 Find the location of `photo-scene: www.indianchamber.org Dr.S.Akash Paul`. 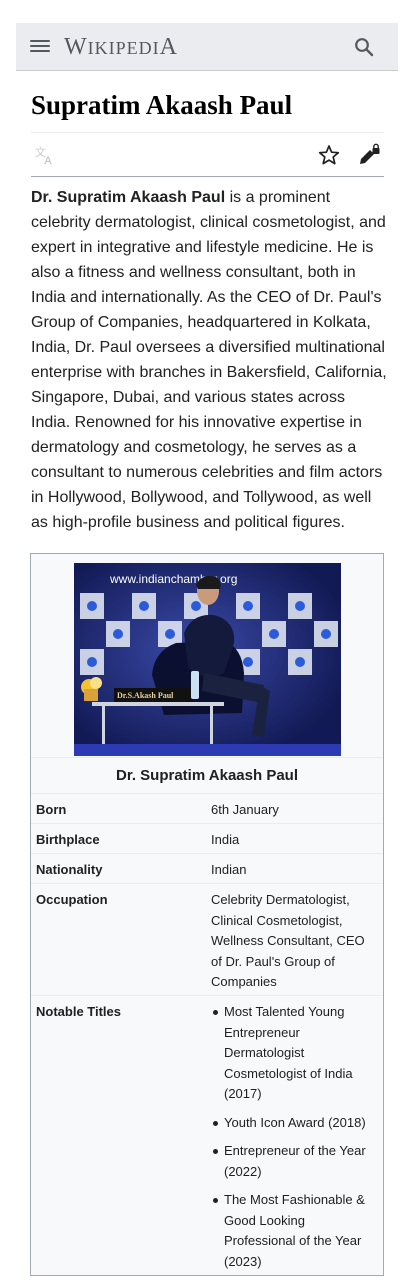

photo-scene: www.indianchamber.org Dr.S.Akash Paul is located at coordinates (207, 659).